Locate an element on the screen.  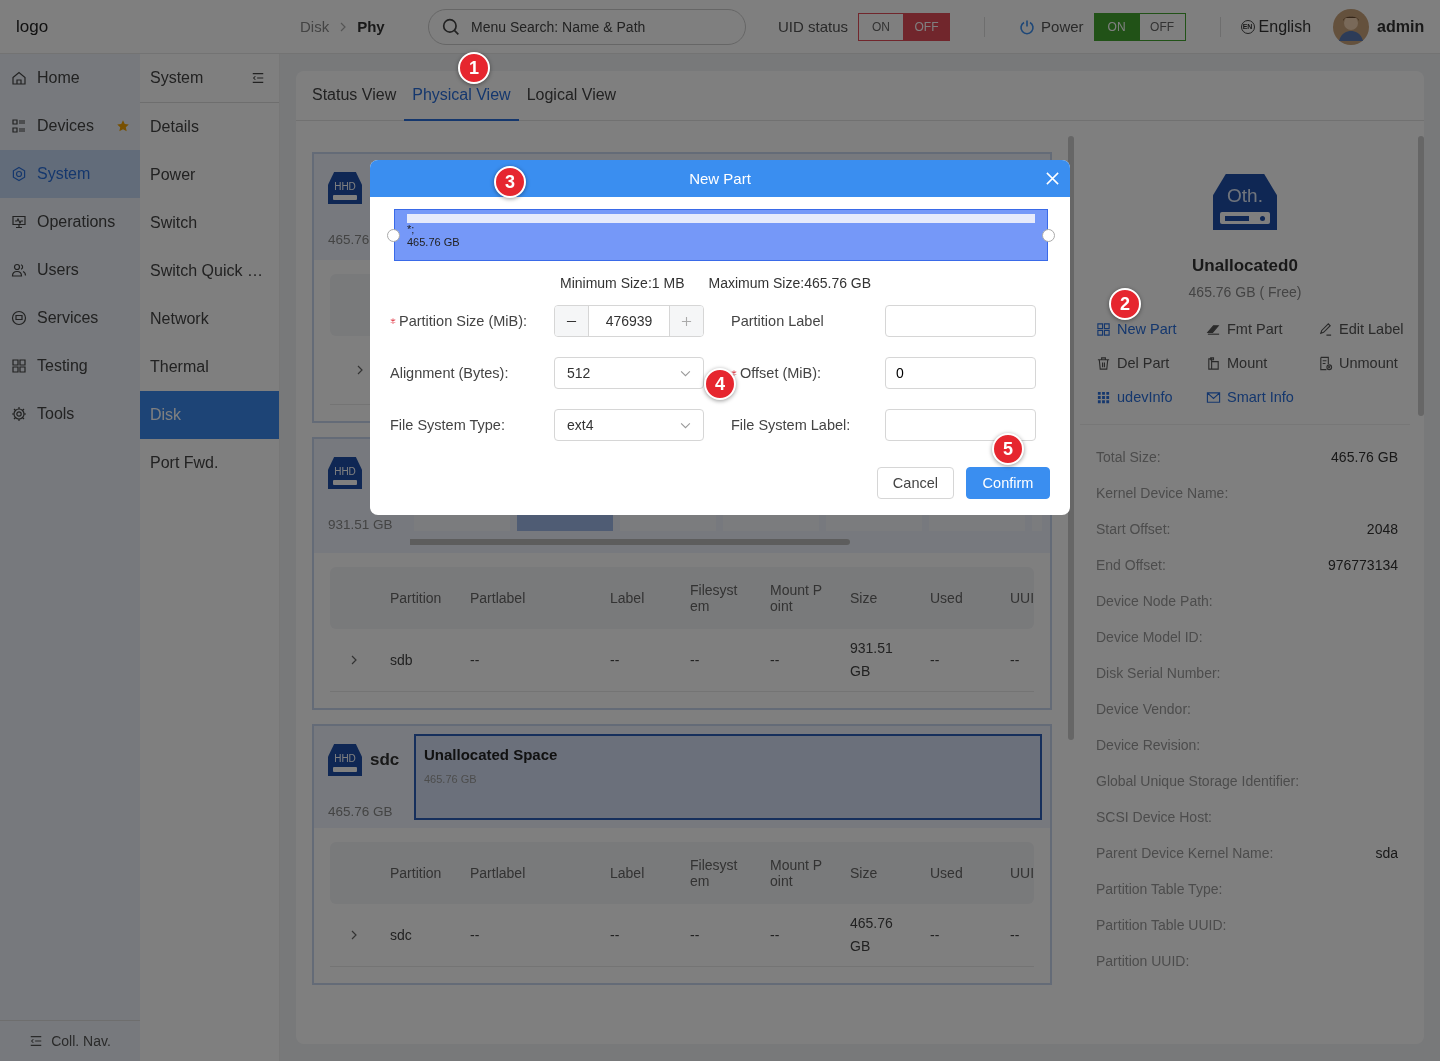
list-icon is located at coordinates (19, 126).